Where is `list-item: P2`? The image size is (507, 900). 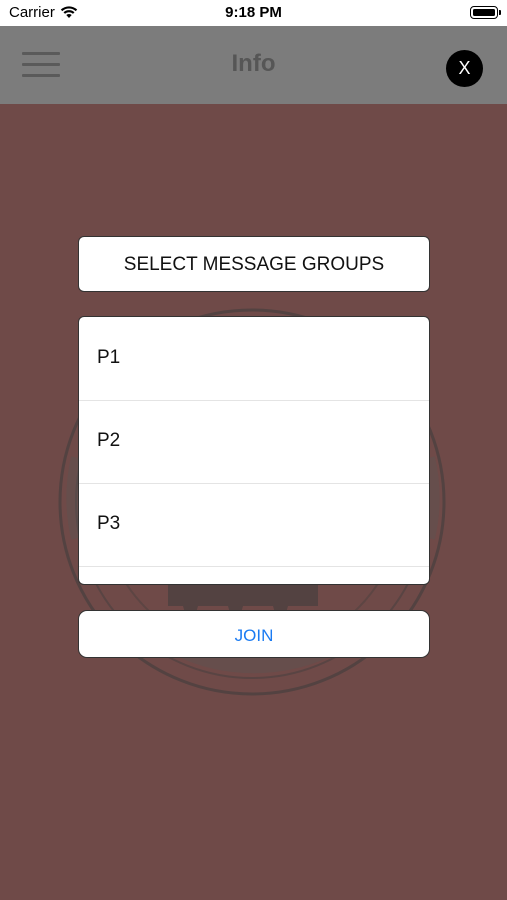
list-item: P2 is located at coordinates (254, 442).